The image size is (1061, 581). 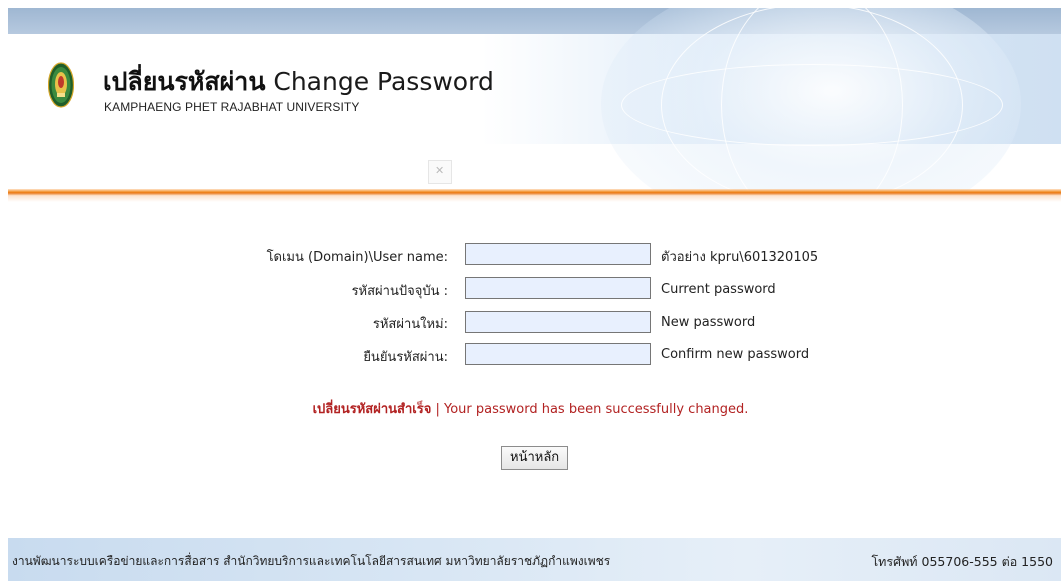 I want to click on current-password-hint: Current password, so click(x=718, y=289).